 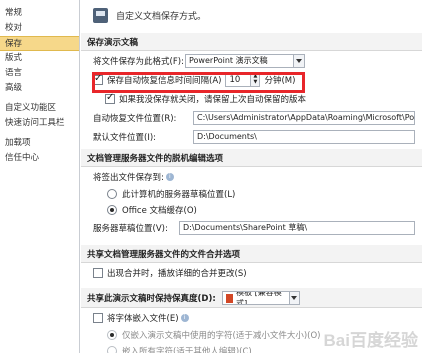 What do you see at coordinates (125, 137) in the screenshot?
I see `default-location-label: 默认文件位置(I):` at bounding box center [125, 137].